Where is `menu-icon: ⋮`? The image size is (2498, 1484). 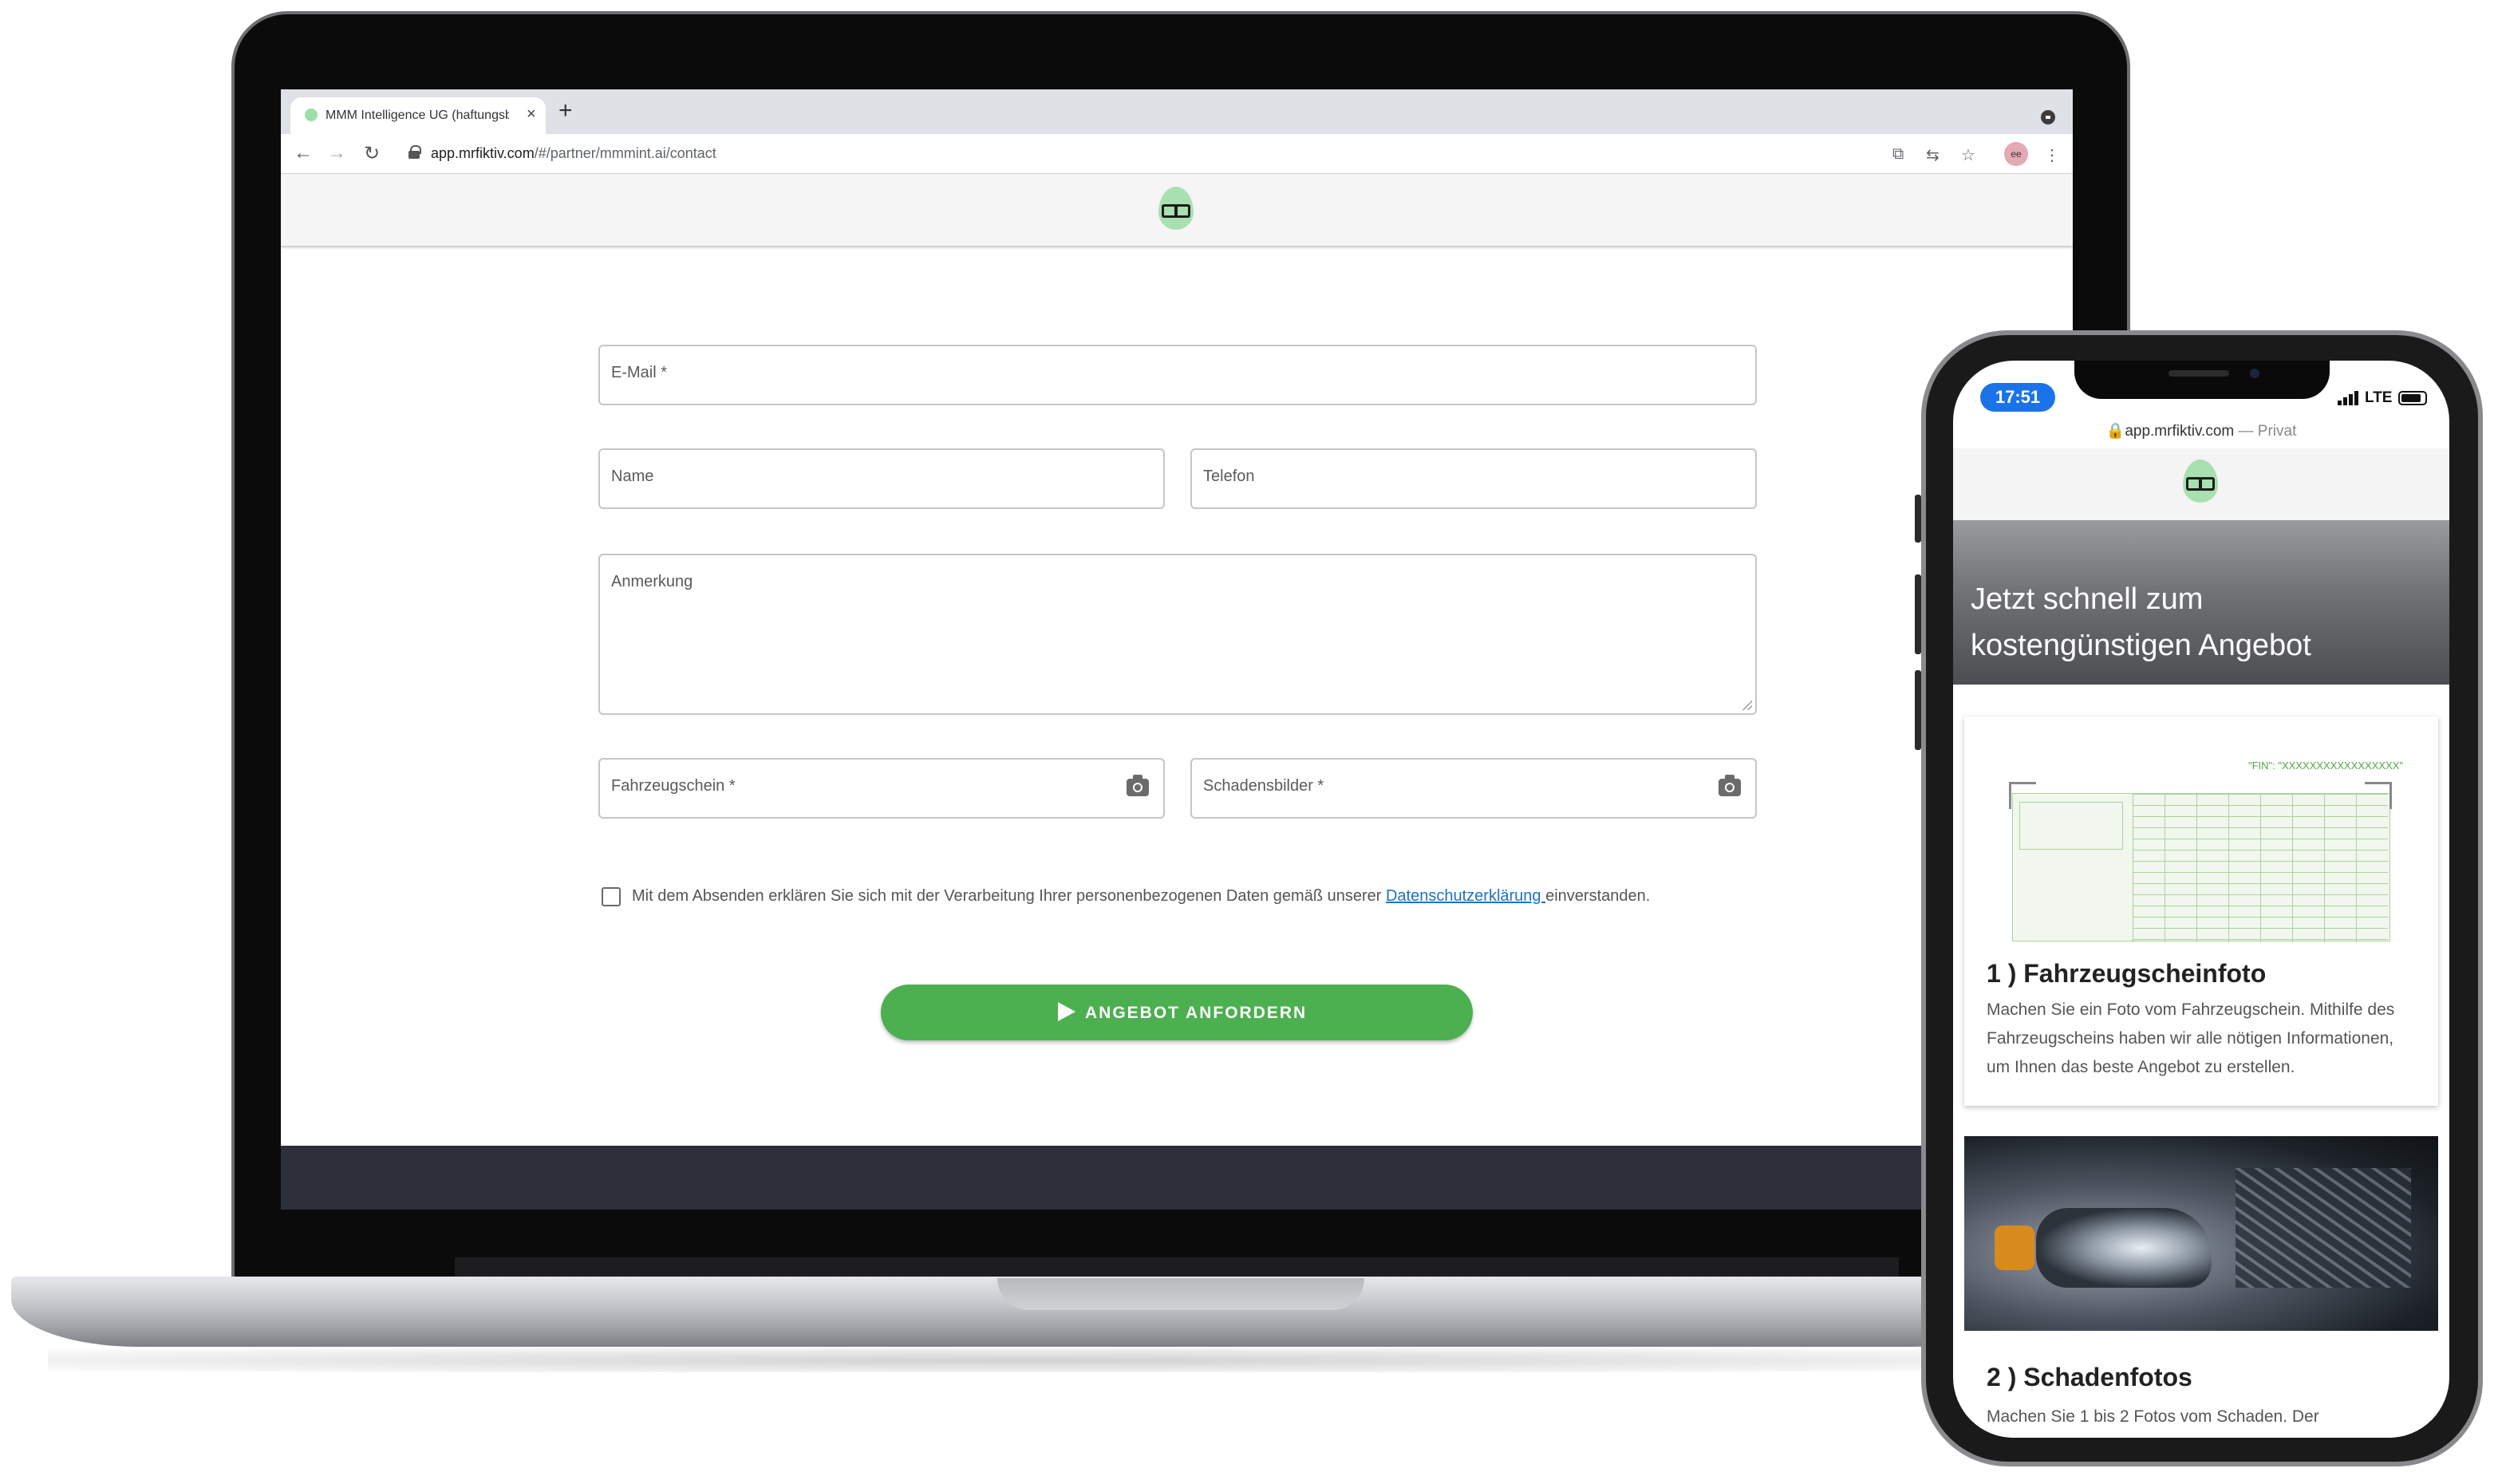 menu-icon: ⋮ is located at coordinates (2052, 155).